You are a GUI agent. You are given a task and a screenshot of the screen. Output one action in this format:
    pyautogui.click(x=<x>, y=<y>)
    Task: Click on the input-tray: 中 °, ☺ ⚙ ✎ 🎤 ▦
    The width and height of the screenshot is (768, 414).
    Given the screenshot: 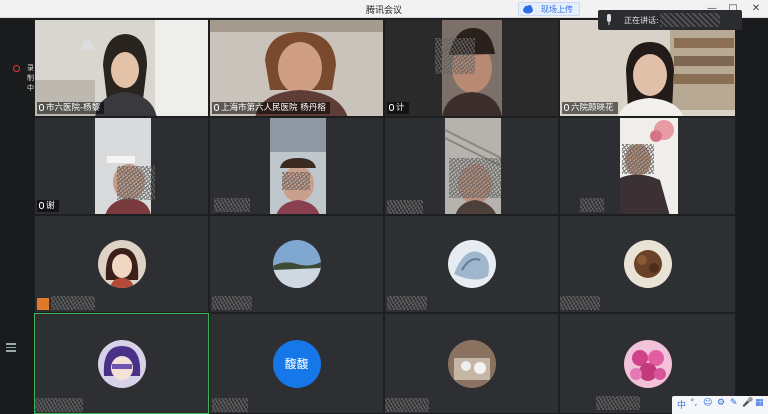 What is the action you would take?
    pyautogui.click(x=720, y=405)
    